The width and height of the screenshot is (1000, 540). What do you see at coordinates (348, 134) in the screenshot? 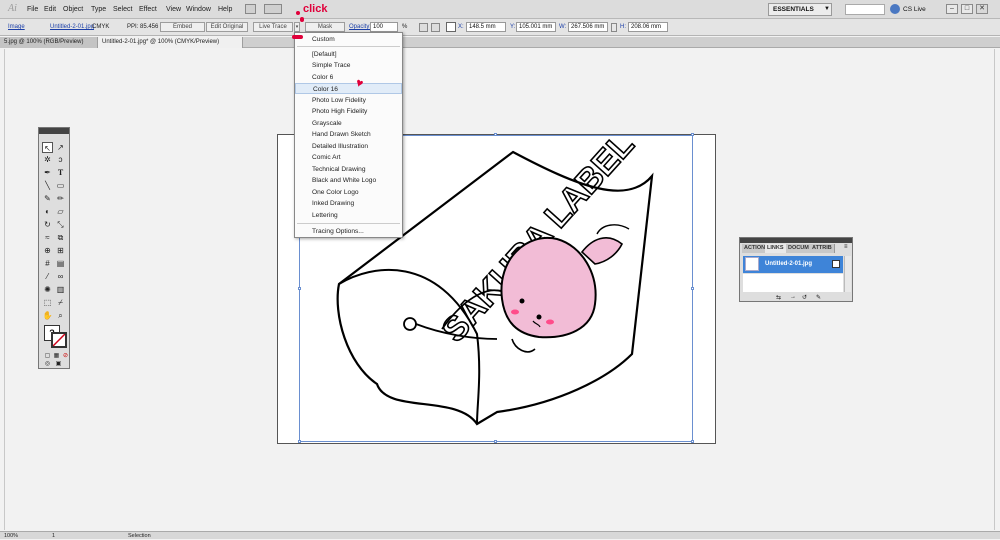
I see `preset-hand-drawn-sketch: Hand Drawn Sketch` at bounding box center [348, 134].